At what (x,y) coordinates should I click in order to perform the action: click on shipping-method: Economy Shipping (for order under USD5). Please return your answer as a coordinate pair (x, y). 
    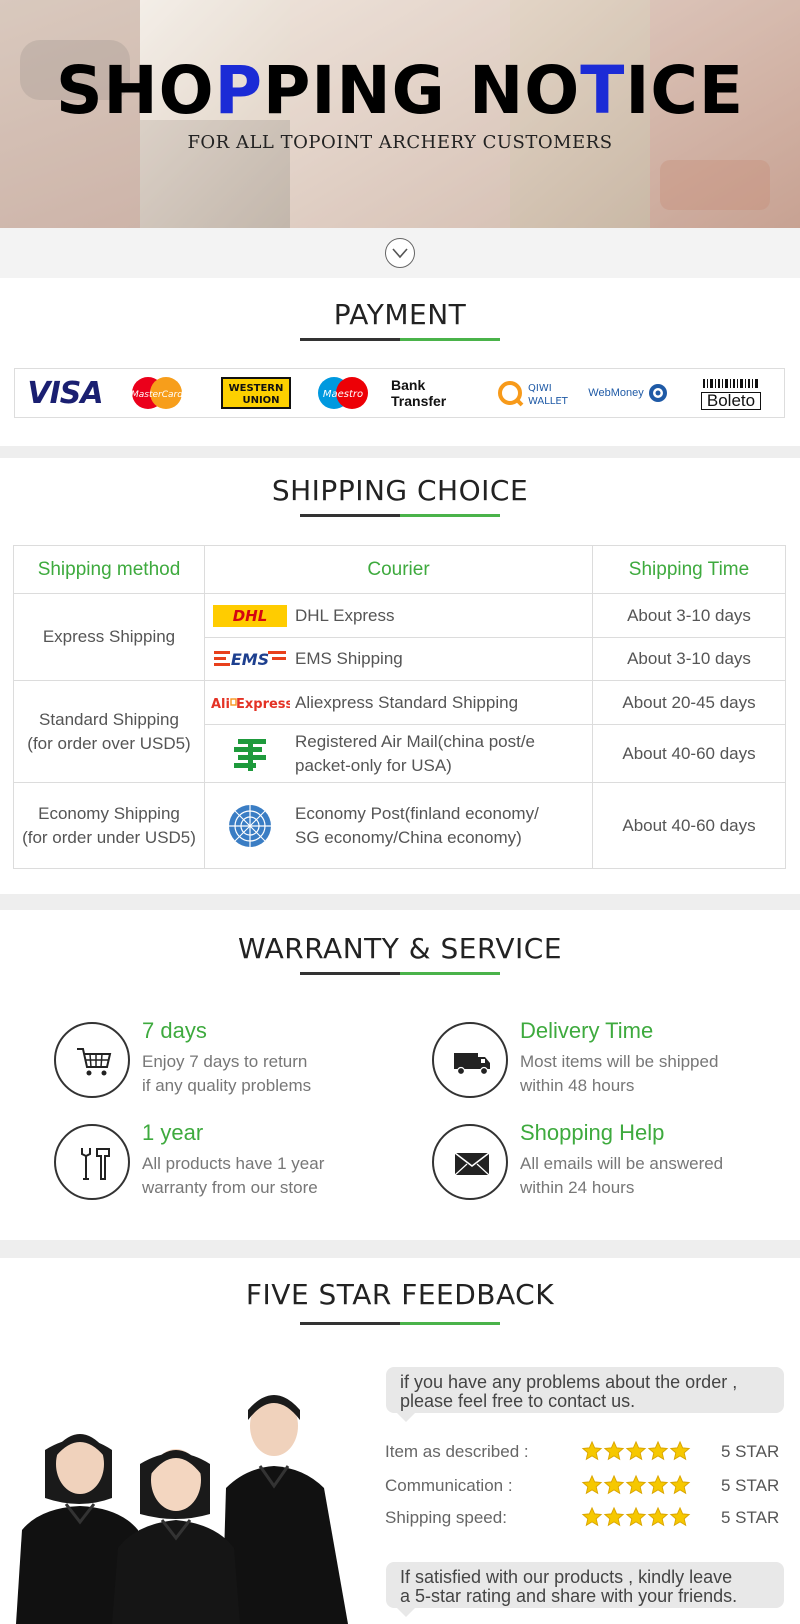
    Looking at the image, I should click on (109, 825).